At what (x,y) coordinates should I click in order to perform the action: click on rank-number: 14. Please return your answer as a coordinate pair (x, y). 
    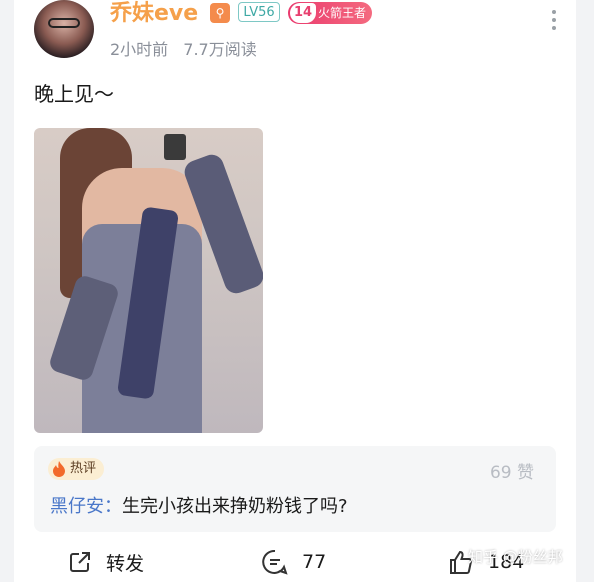
    Looking at the image, I should click on (303, 13).